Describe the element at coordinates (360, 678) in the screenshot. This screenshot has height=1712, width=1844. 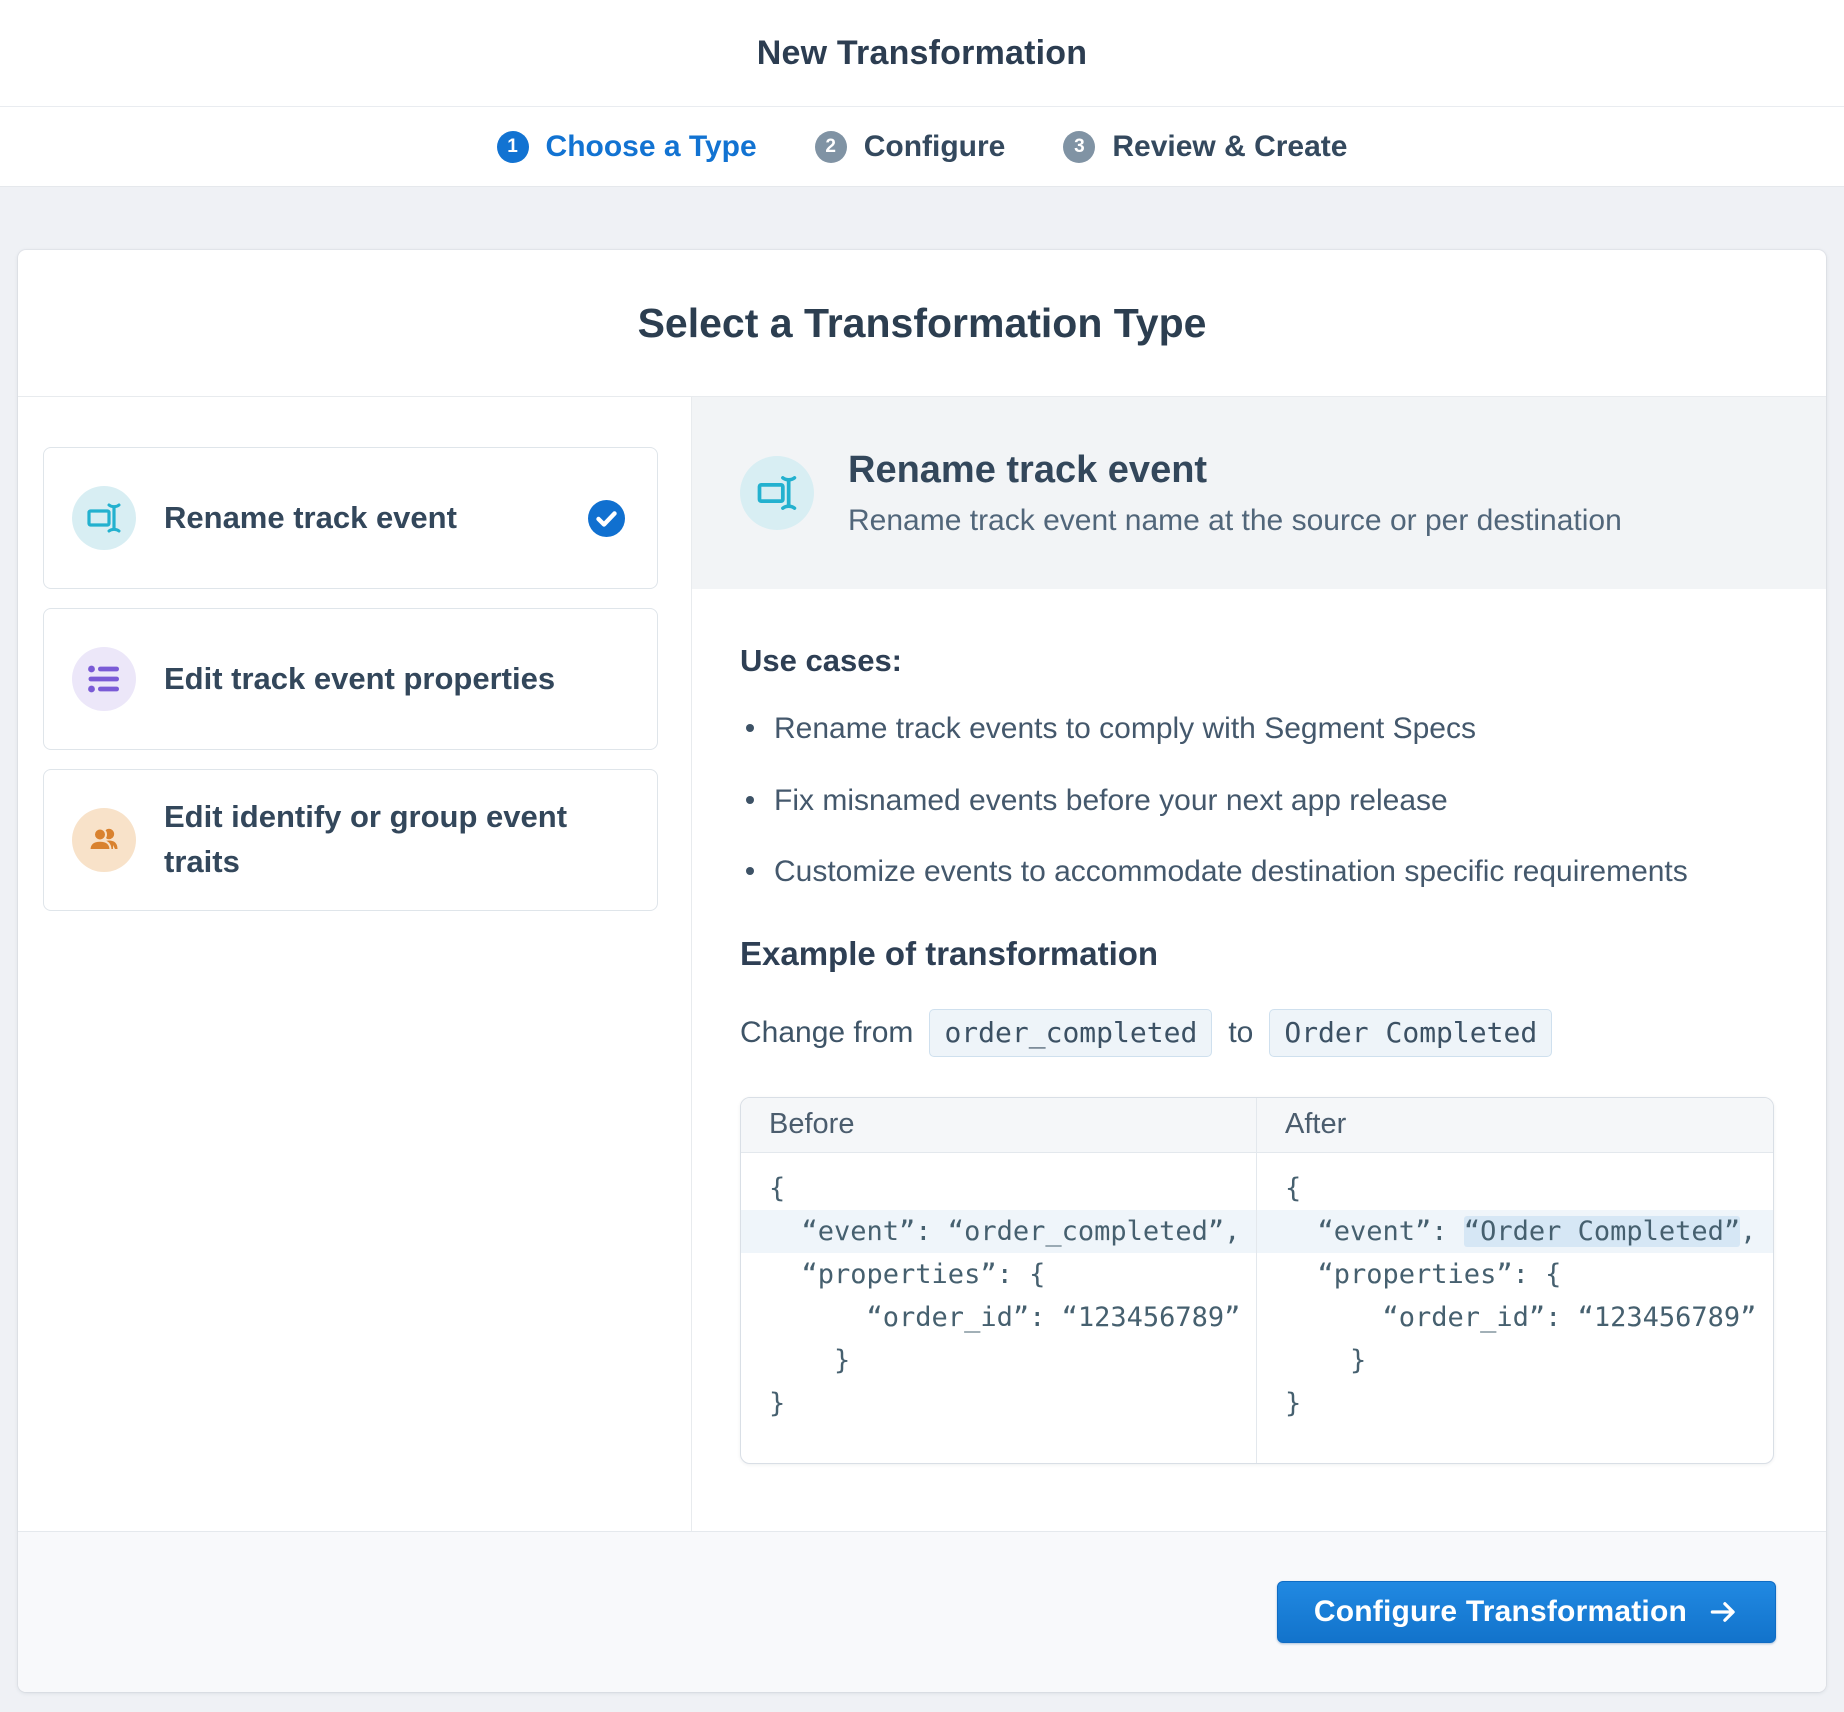
I see `option-label: Edit track event properties` at that location.